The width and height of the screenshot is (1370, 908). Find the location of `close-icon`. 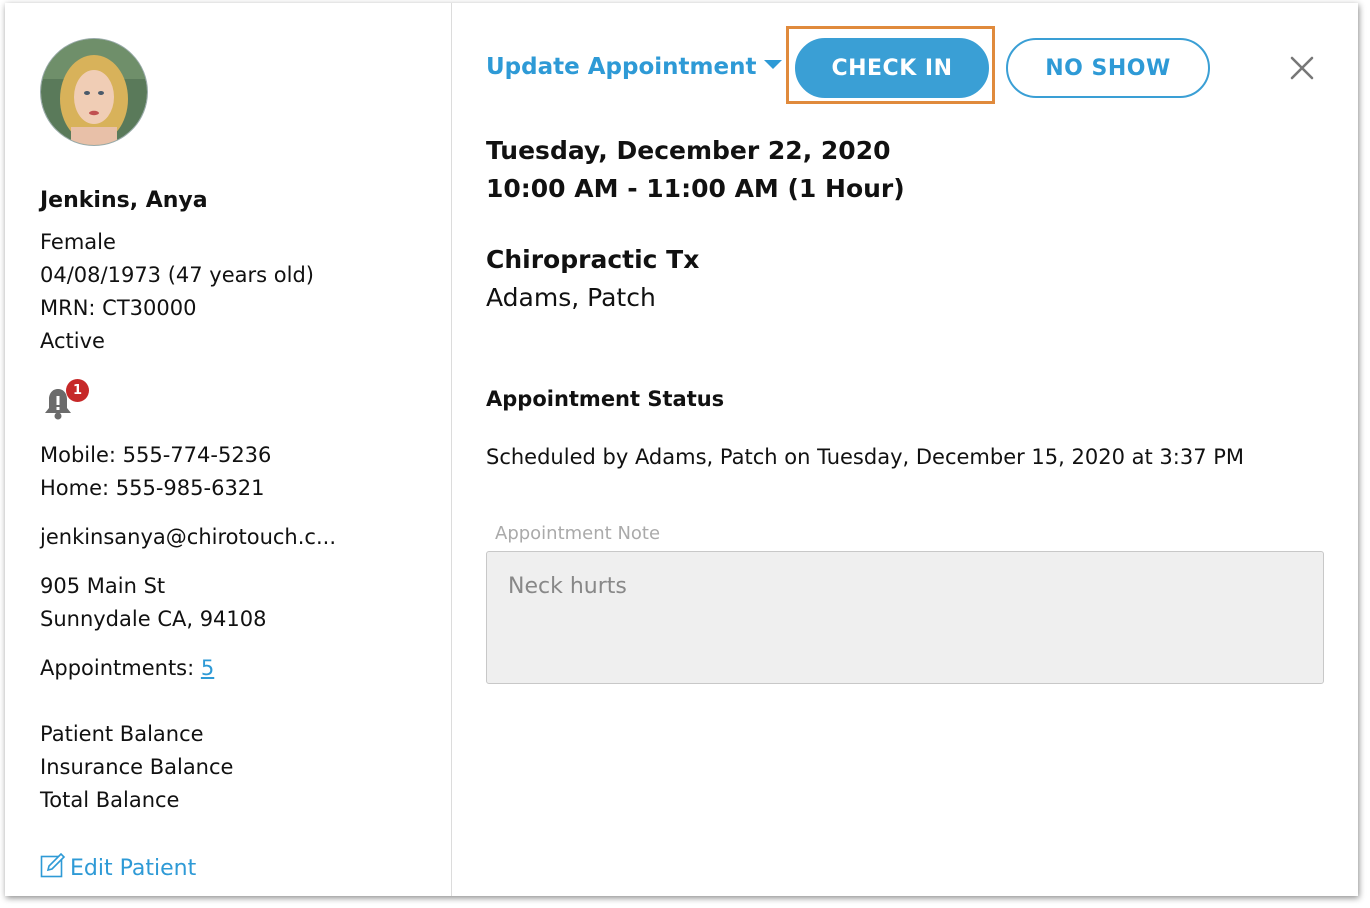

close-icon is located at coordinates (1302, 68).